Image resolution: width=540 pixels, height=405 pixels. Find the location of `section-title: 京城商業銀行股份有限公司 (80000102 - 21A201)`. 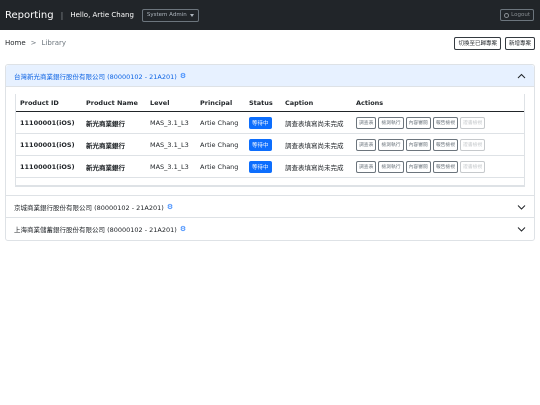

section-title: 京城商業銀行股份有限公司 (80000102 - 21A201) is located at coordinates (89, 207).